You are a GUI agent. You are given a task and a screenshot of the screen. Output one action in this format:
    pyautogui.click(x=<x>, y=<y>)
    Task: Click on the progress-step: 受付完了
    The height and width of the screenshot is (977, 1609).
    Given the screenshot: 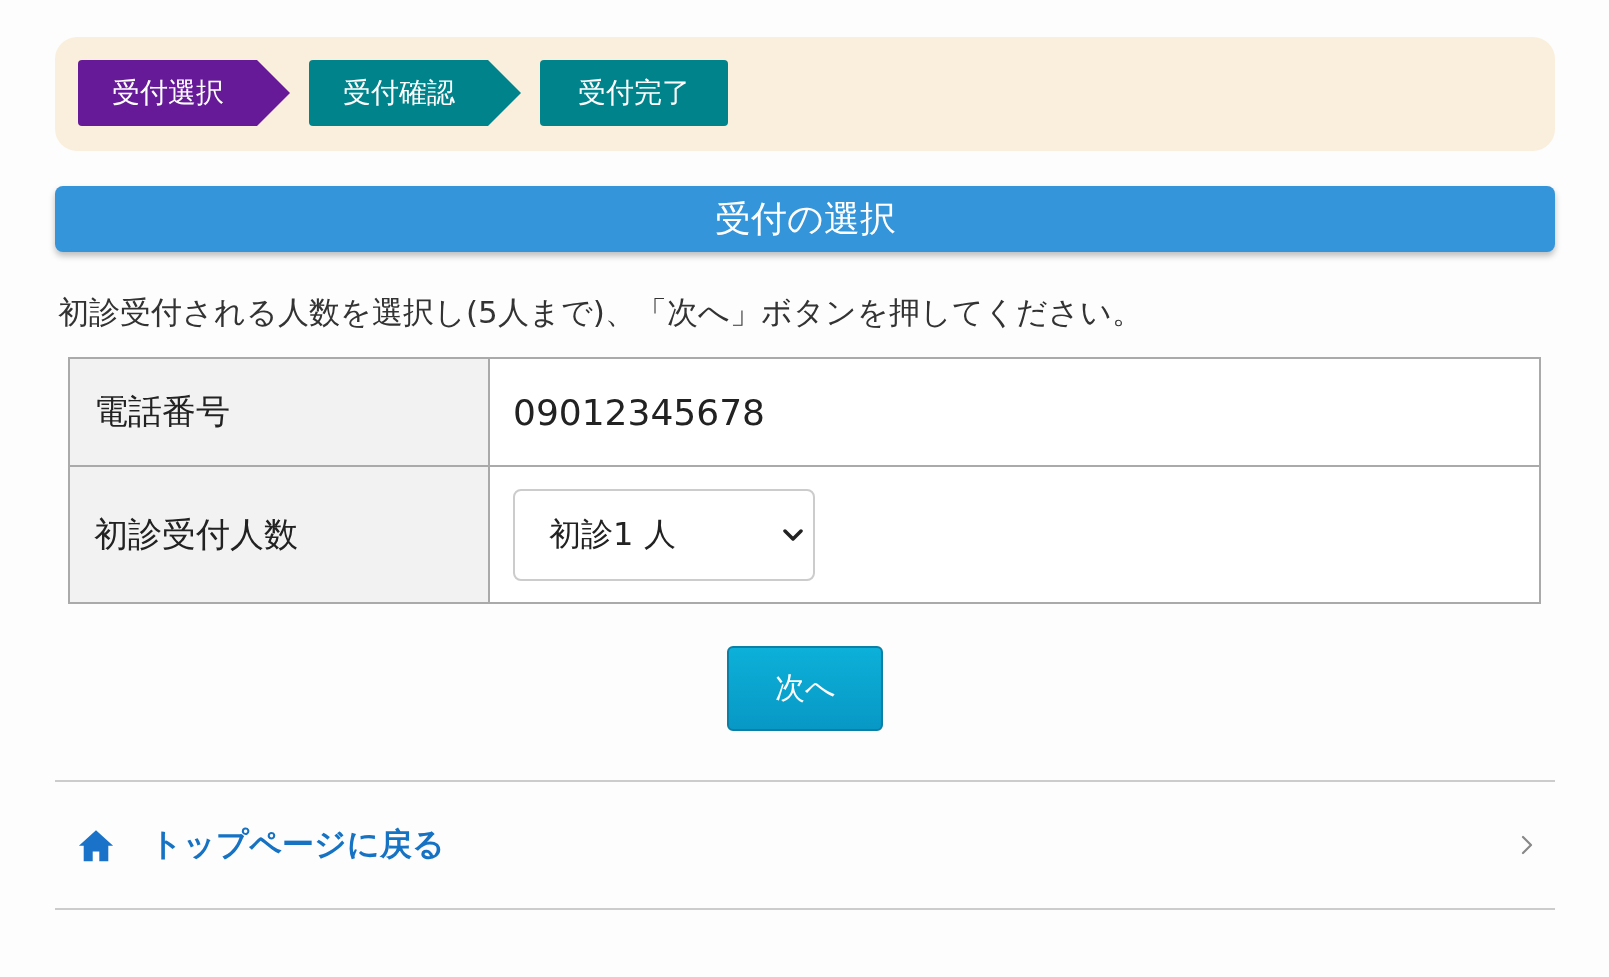 What is the action you would take?
    pyautogui.click(x=634, y=93)
    